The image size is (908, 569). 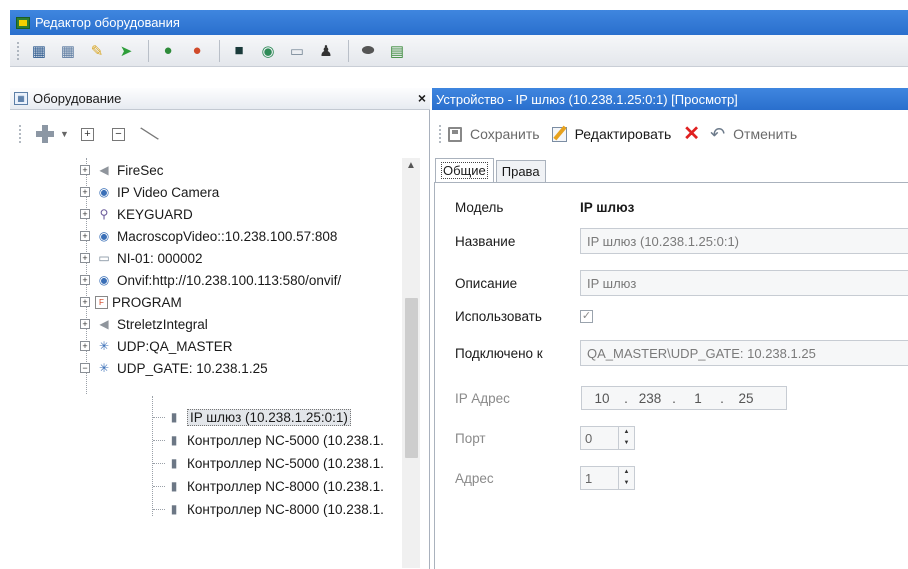 What do you see at coordinates (464, 170) in the screenshot?
I see `tab-general: Общие` at bounding box center [464, 170].